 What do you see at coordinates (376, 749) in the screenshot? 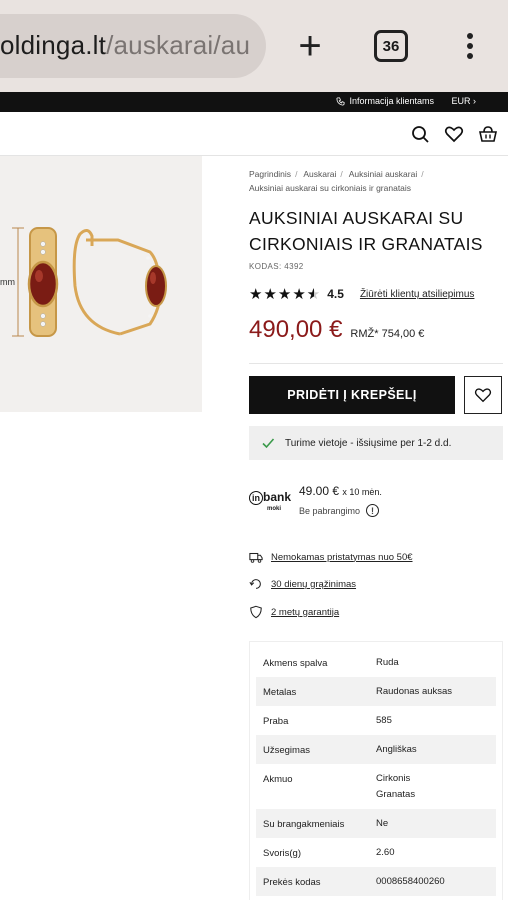
I see `table-row: Užsegimas Angliškas` at bounding box center [376, 749].